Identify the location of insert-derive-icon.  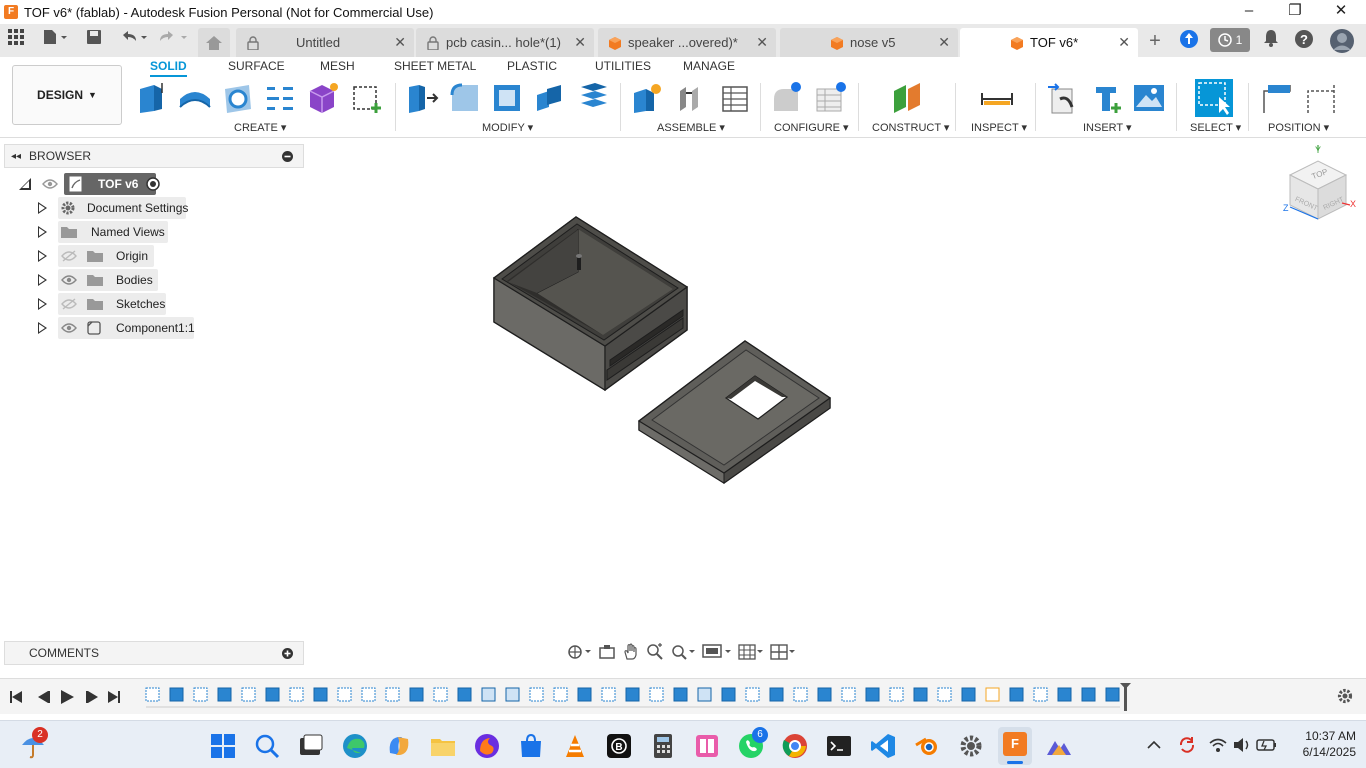
(1063, 98).